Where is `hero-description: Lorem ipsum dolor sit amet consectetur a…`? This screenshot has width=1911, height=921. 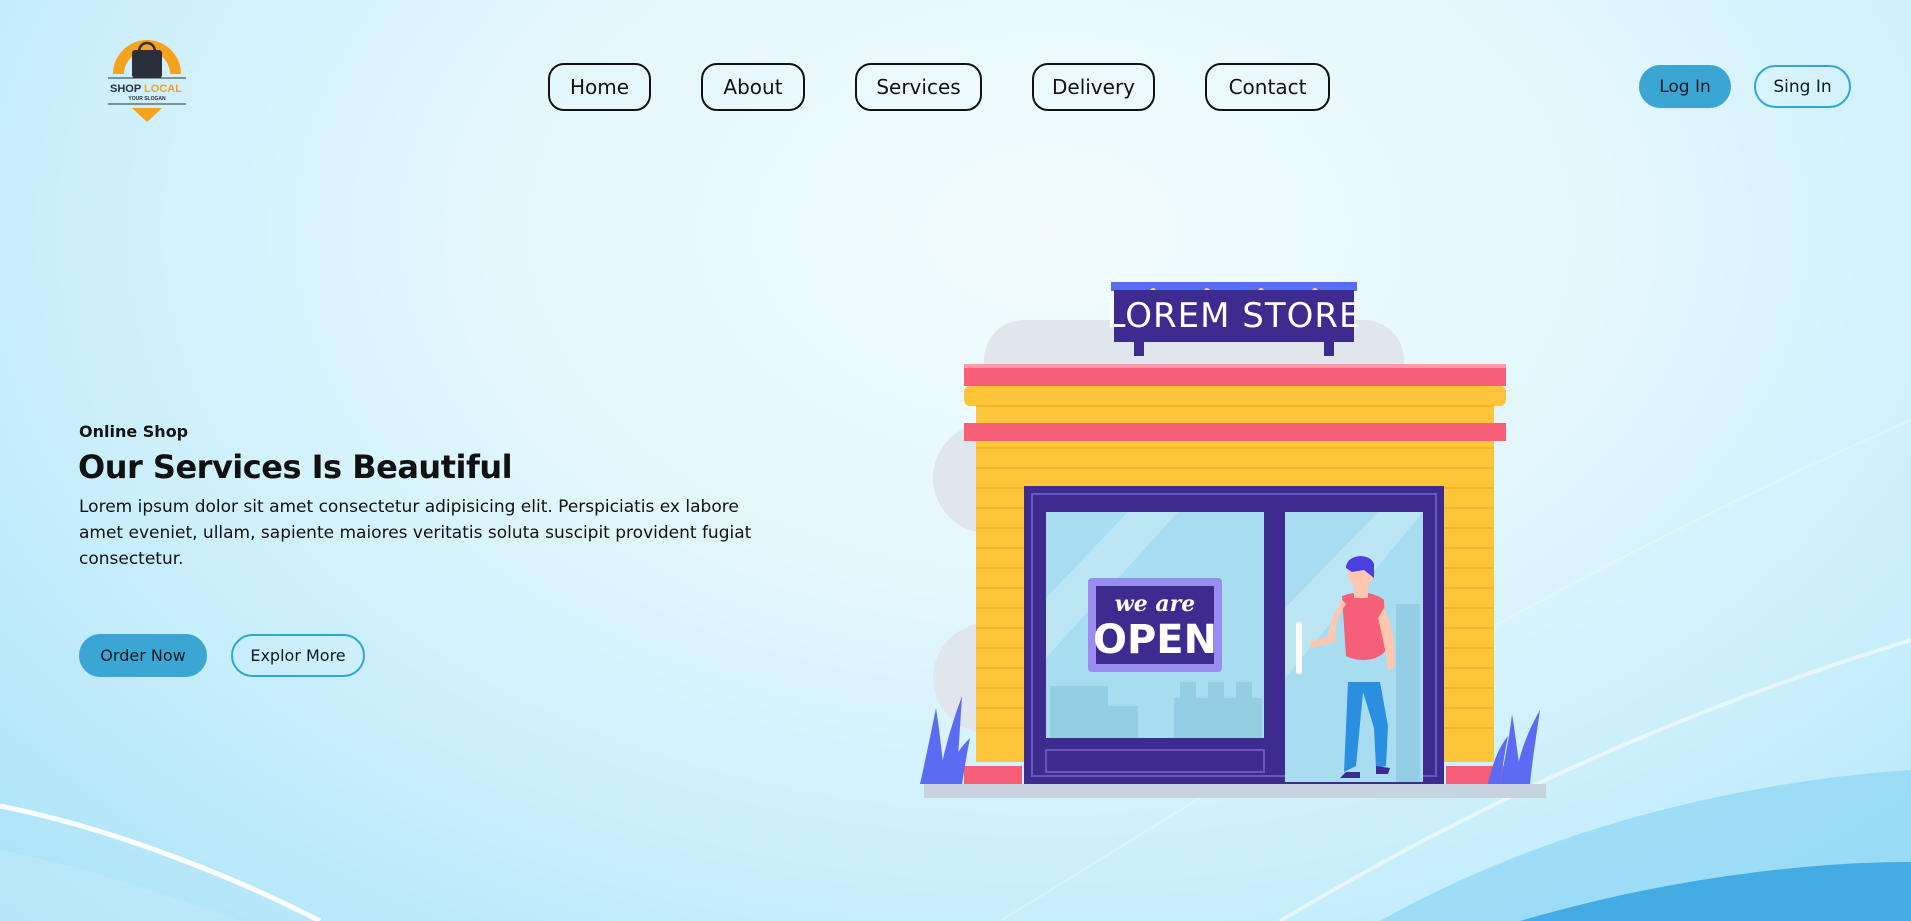 hero-description: Lorem ipsum dolor sit amet consectetur a… is located at coordinates (415, 533).